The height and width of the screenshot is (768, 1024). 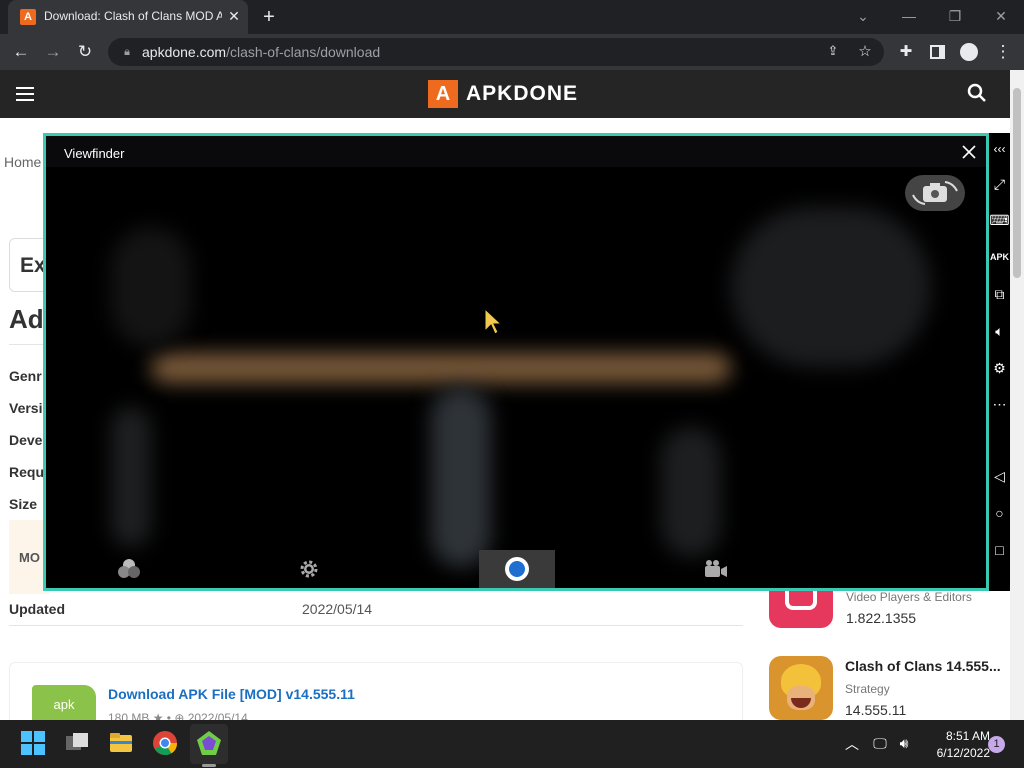 I want to click on home-icon: ○, so click(x=999, y=513).